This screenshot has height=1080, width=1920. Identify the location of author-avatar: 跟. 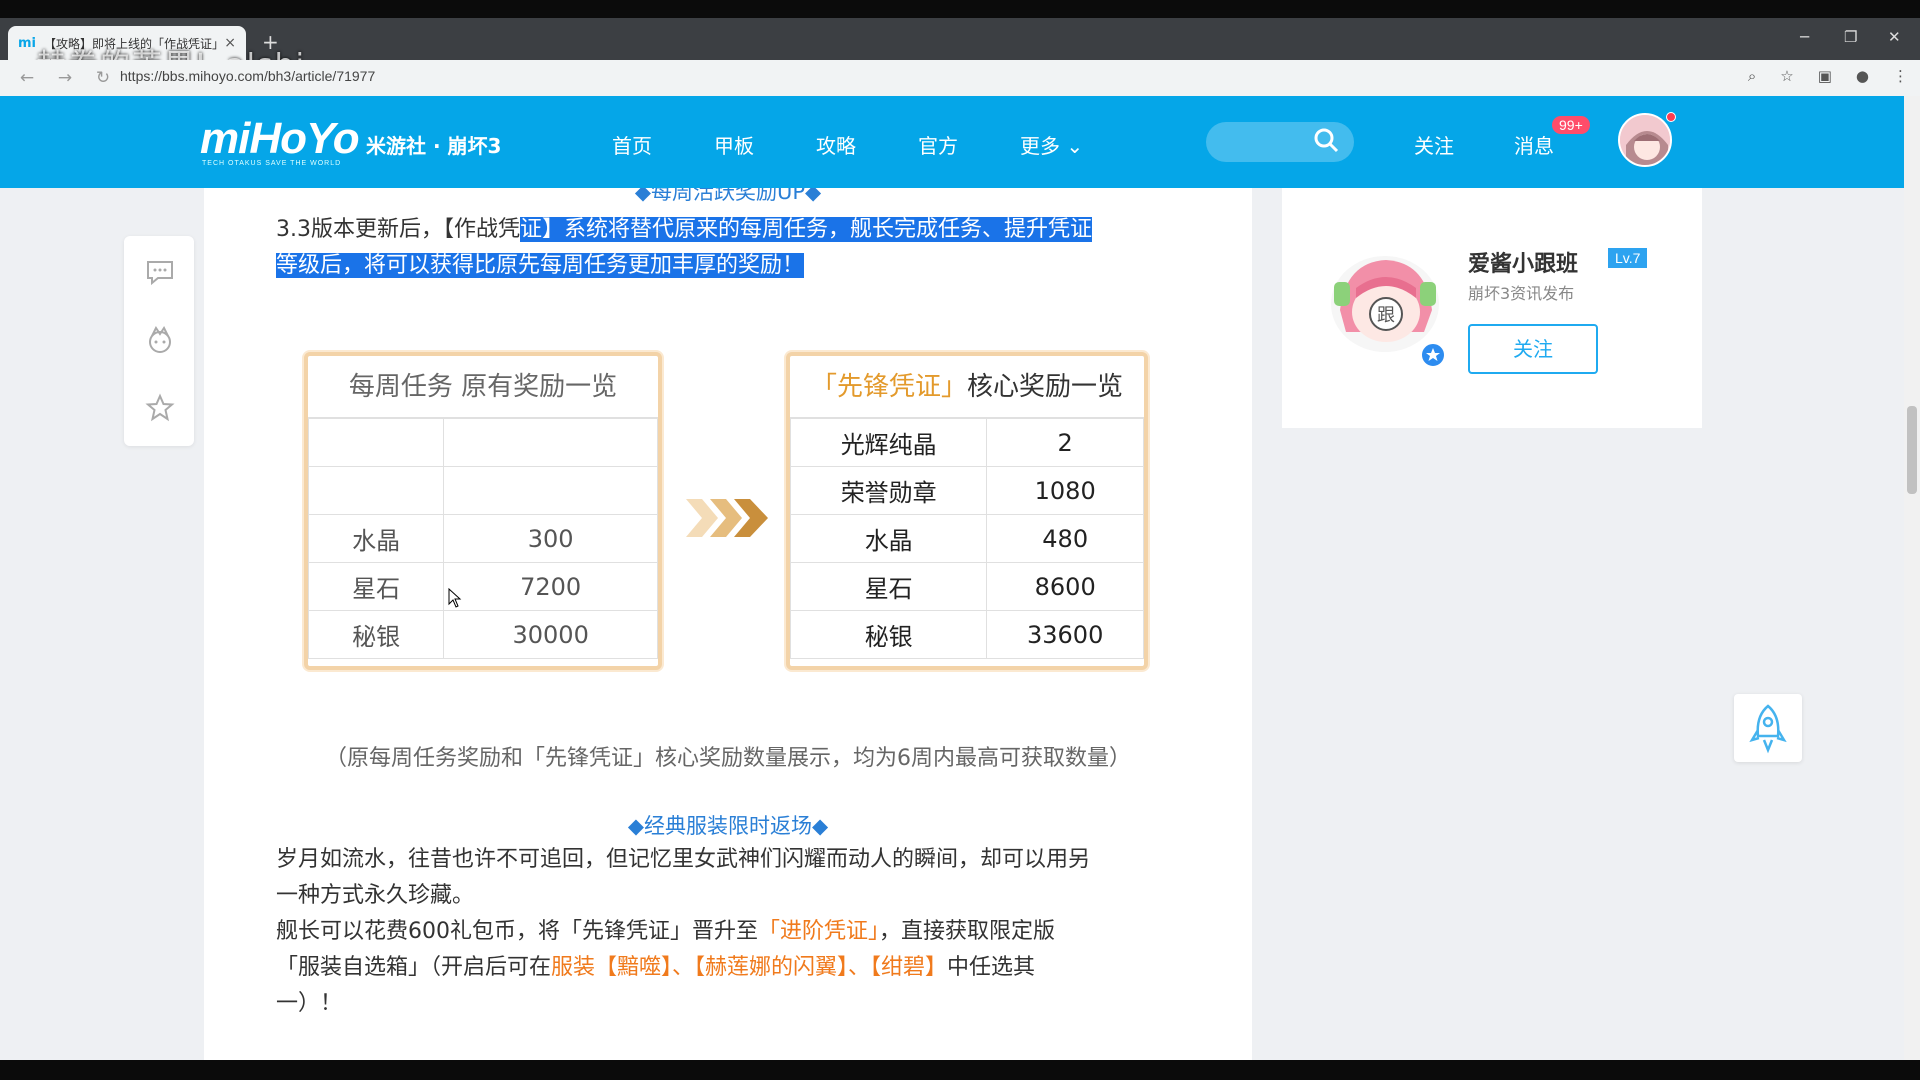
(1385, 302).